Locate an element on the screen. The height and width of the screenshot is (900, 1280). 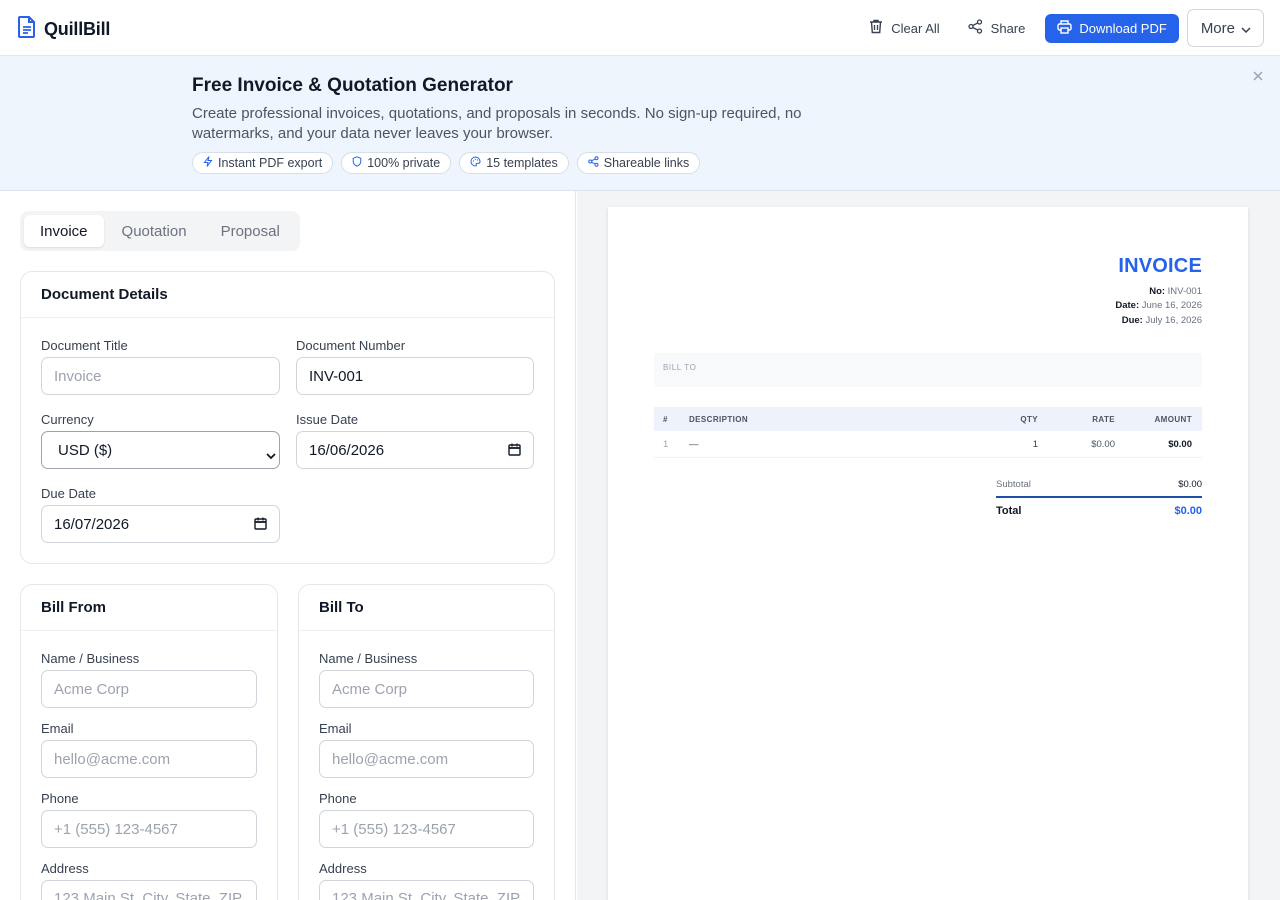
preview-due-value: July 16, 2026 is located at coordinates (1173, 320).